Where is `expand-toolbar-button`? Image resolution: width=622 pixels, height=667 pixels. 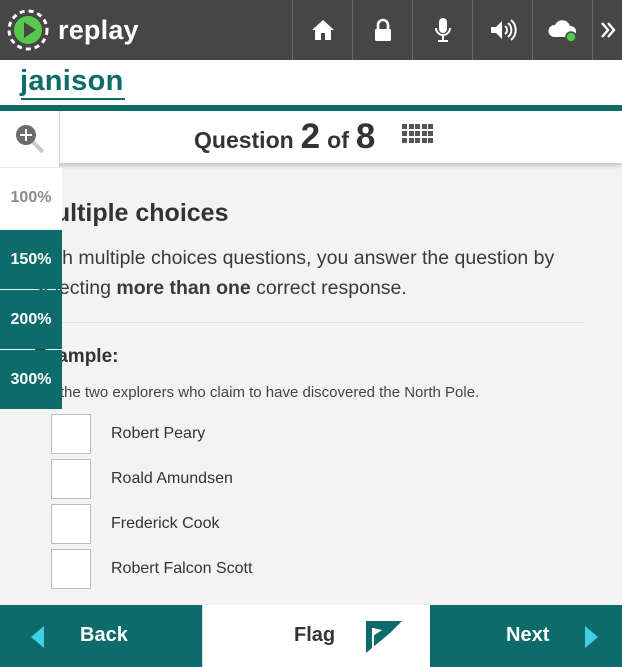 expand-toolbar-button is located at coordinates (607, 30).